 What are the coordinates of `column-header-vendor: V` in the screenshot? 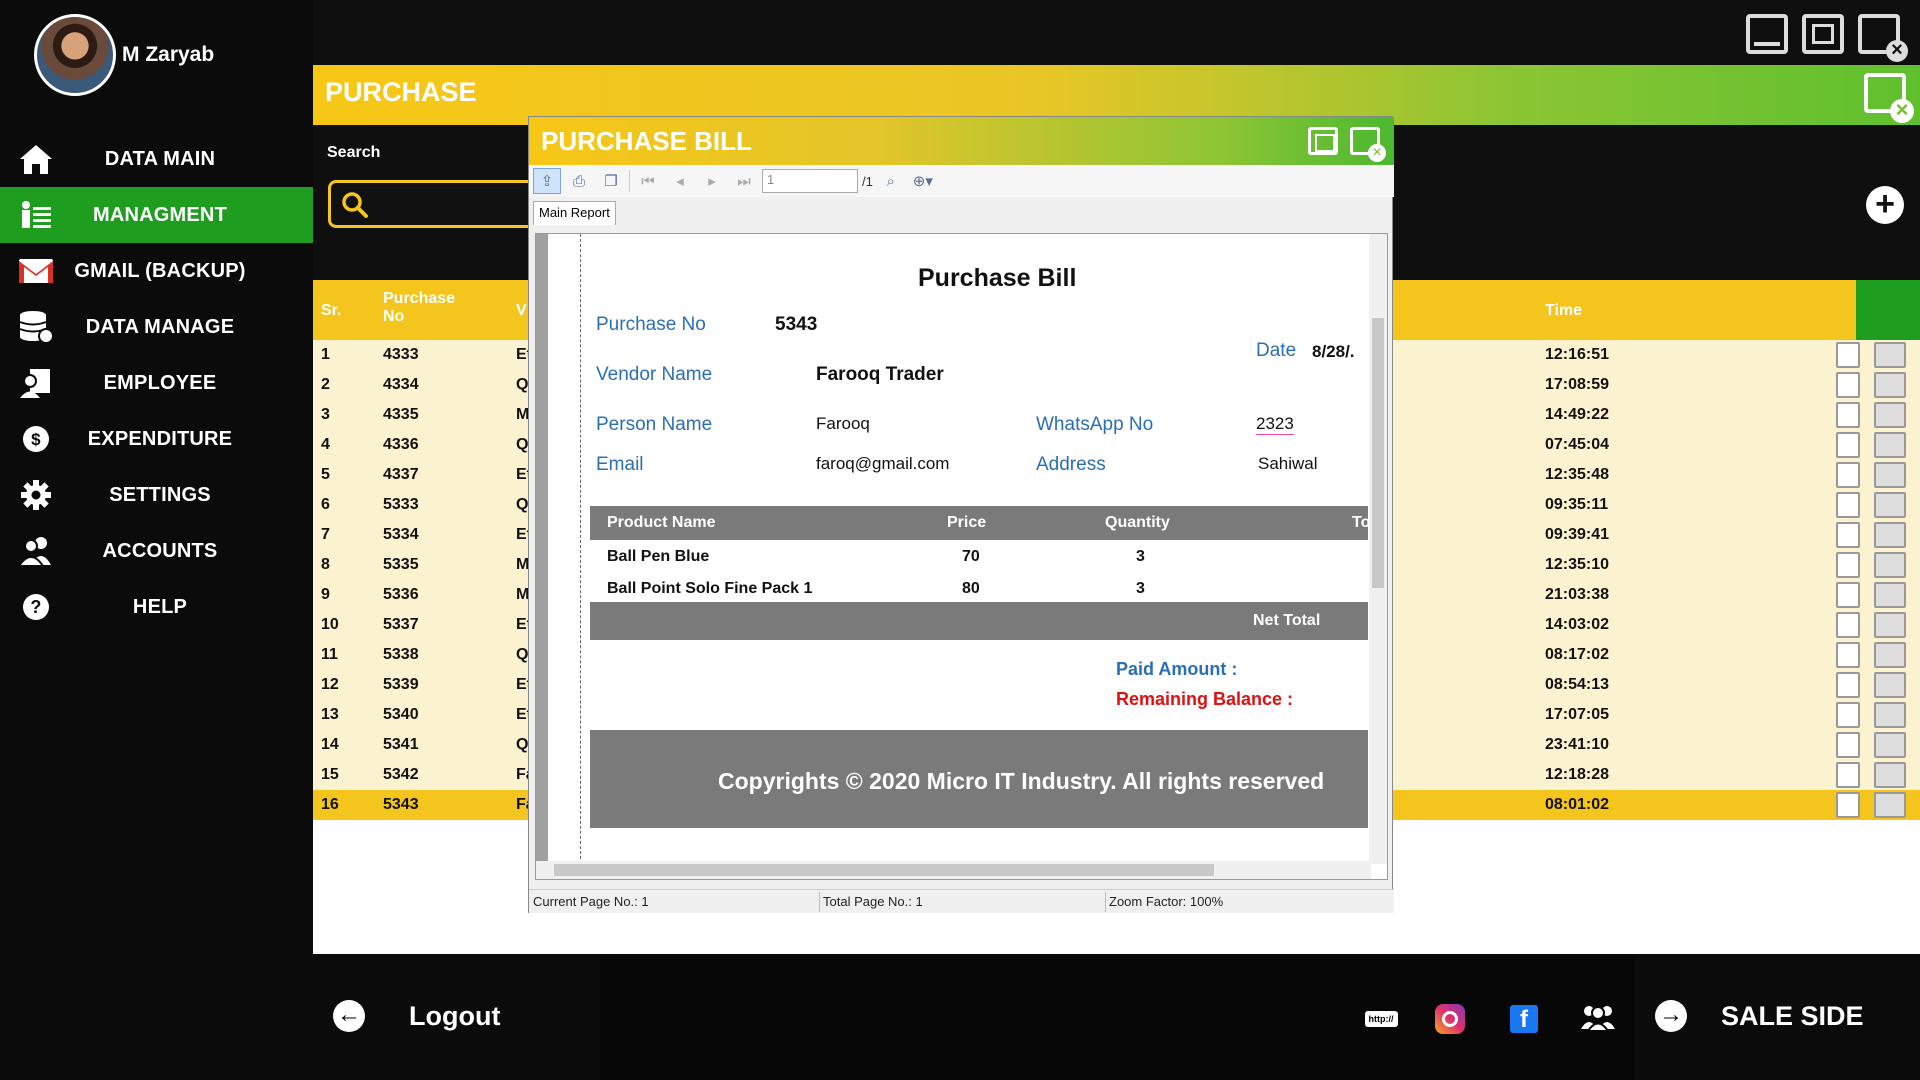 It's located at (521, 310).